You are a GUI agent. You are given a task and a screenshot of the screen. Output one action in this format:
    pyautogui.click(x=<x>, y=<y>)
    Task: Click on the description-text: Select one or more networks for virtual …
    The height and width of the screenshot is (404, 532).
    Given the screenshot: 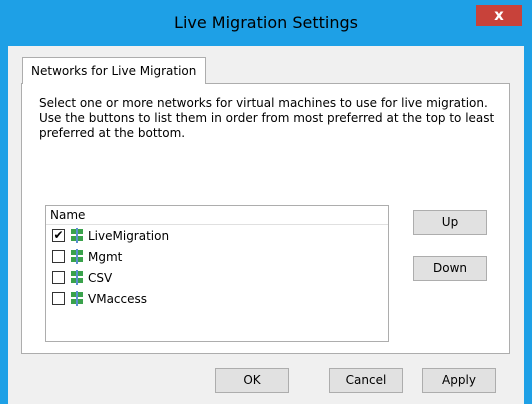 What is the action you would take?
    pyautogui.click(x=267, y=118)
    